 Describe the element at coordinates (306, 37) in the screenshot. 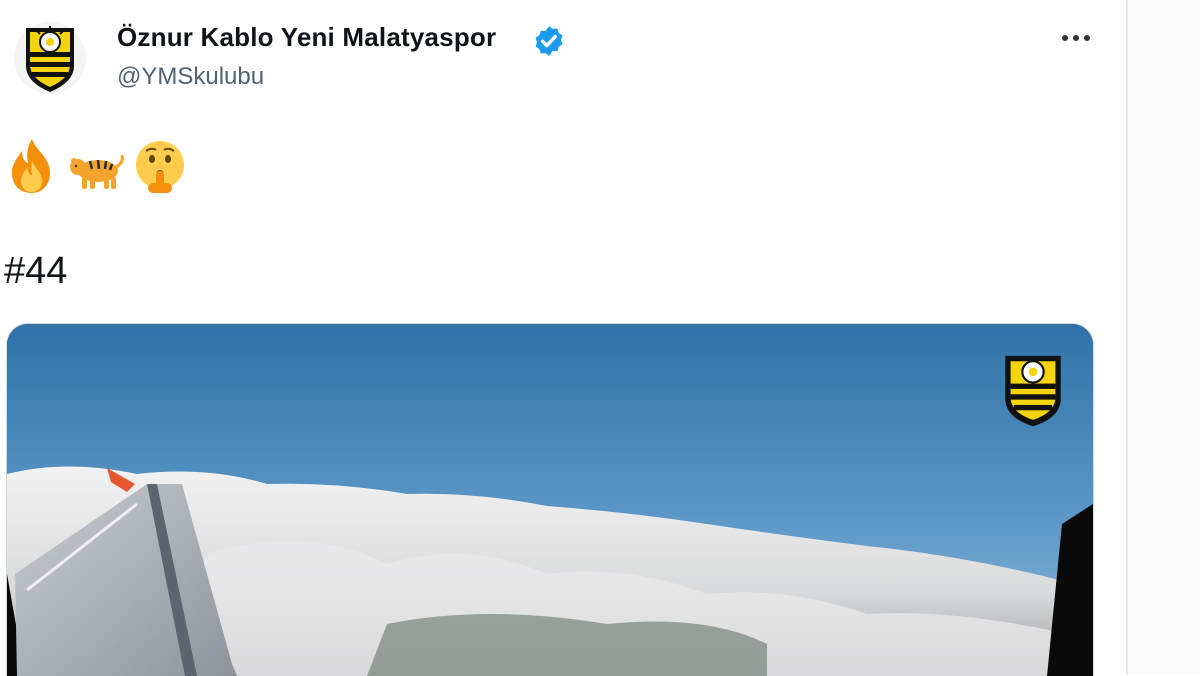

I see `author-display-name: Öznur Kablo Yeni Malatyaspor` at that location.